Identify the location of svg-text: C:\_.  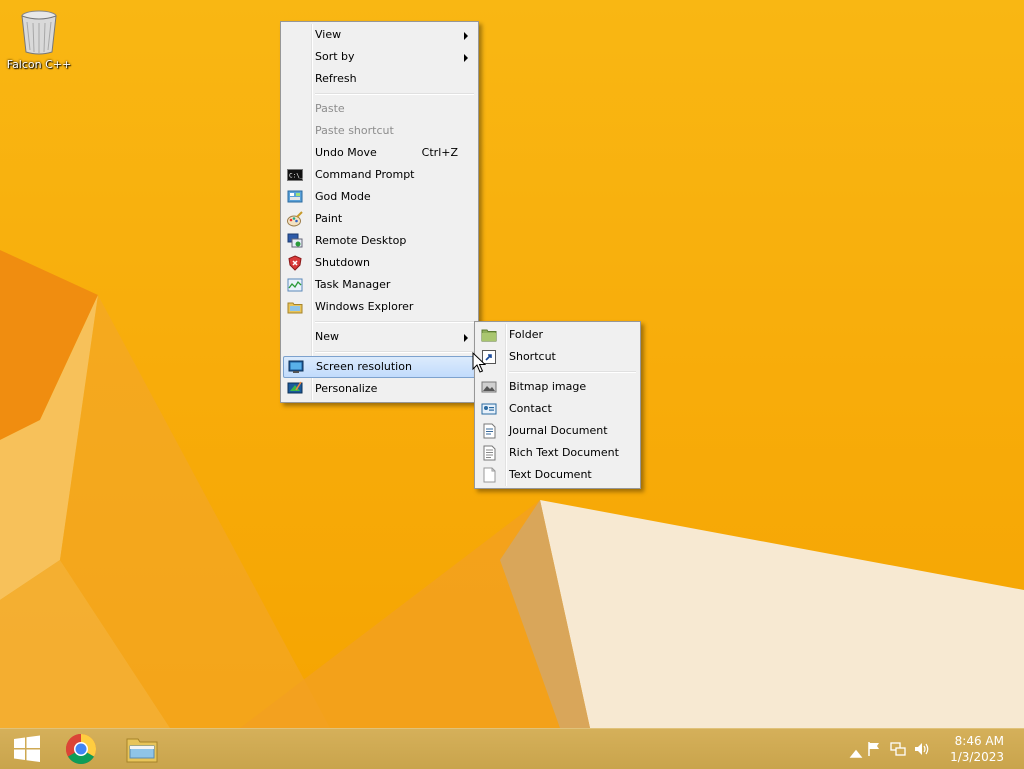
(296, 176).